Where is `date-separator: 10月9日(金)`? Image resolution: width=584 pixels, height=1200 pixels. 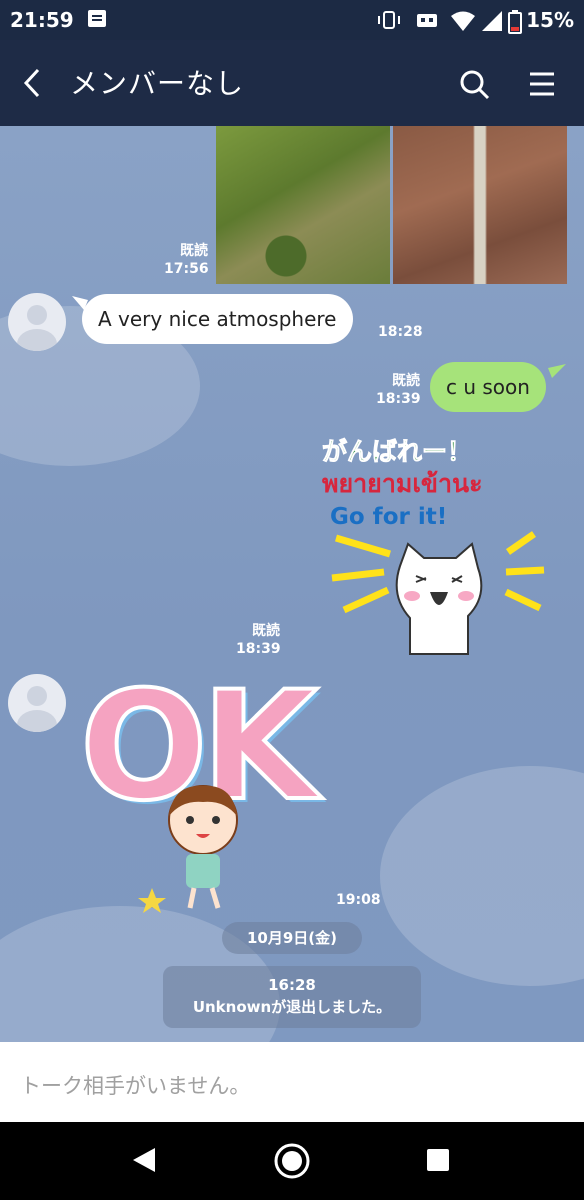 date-separator: 10月9日(金) is located at coordinates (292, 938).